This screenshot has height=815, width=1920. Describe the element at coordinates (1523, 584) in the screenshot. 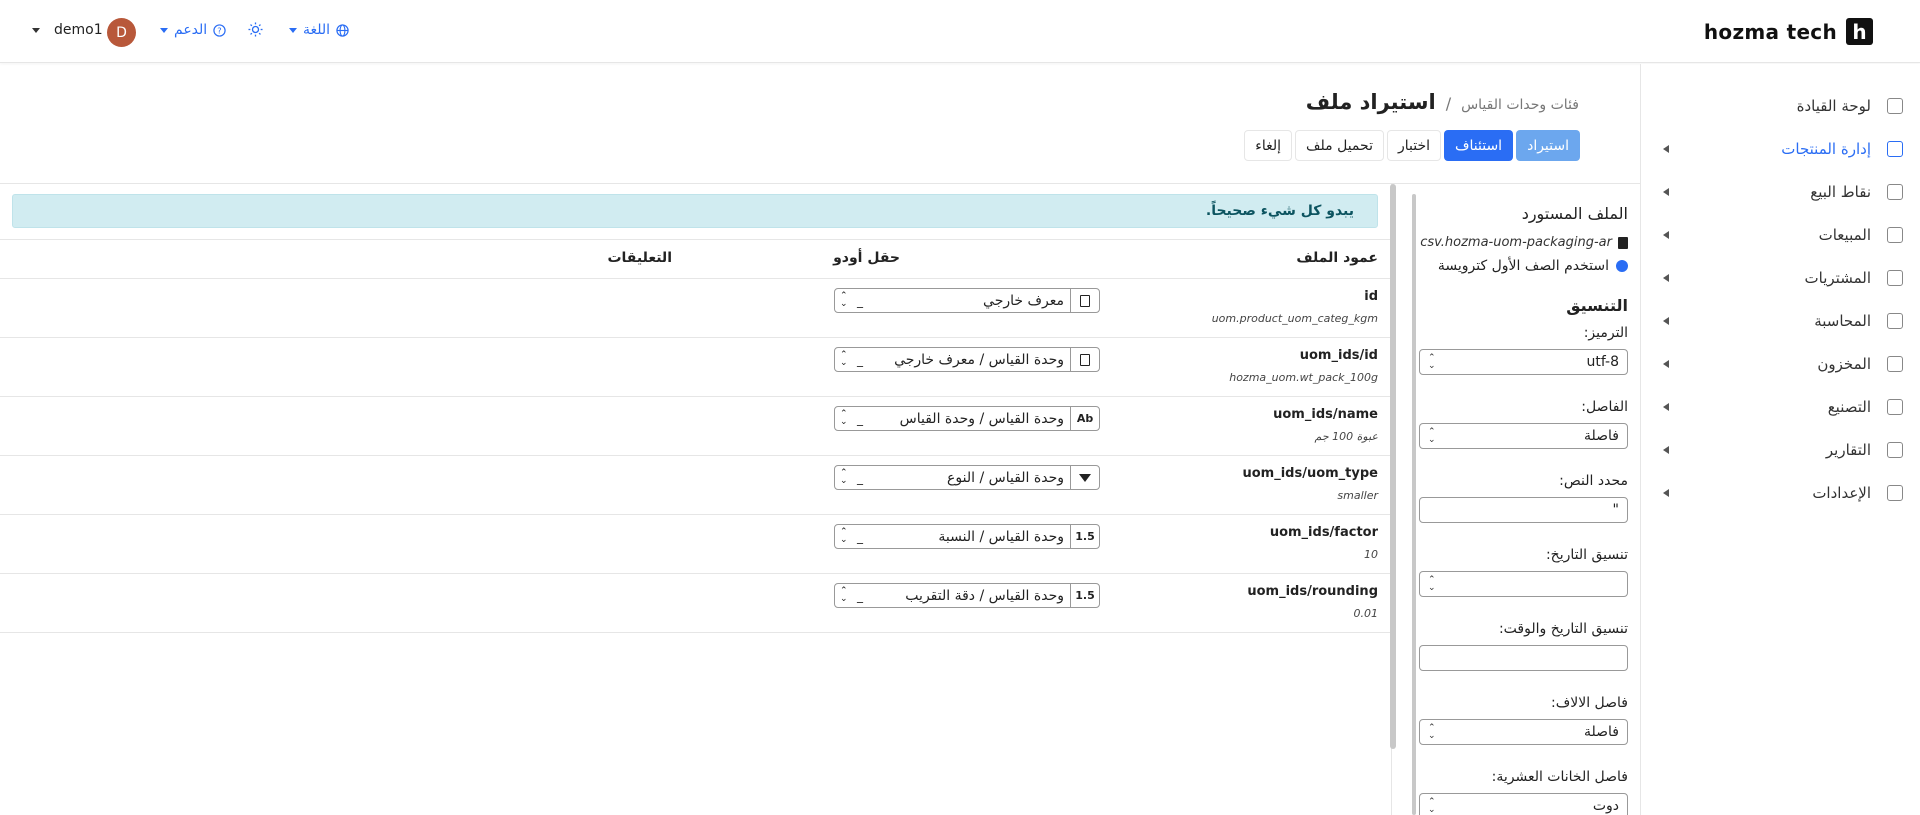

I see `date-format-select: ⌃ ⌄` at that location.